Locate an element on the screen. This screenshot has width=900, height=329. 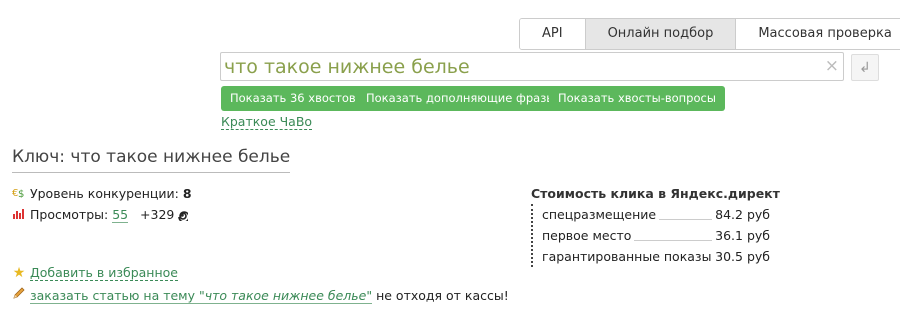
views-row: Просмотры: 55 +329 is located at coordinates (101, 215).